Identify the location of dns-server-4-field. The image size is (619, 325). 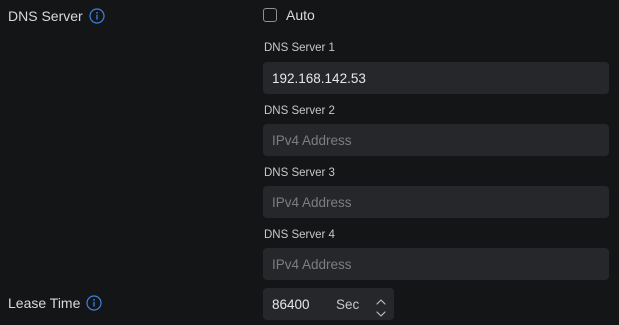
(436, 264).